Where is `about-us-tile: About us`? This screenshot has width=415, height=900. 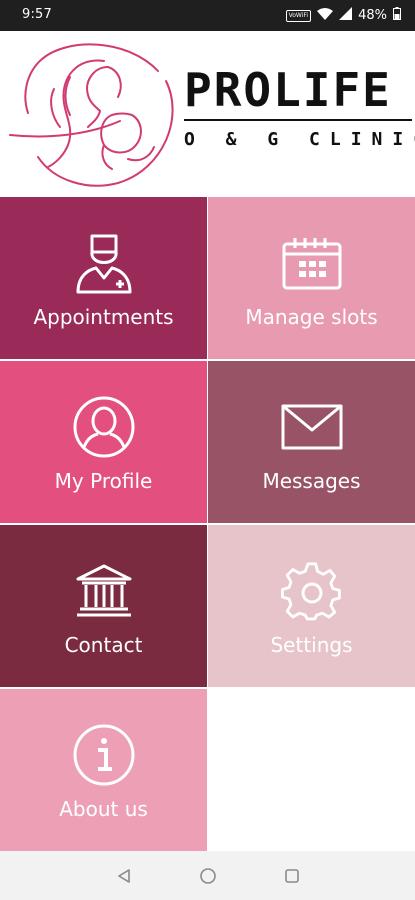 about-us-tile: About us is located at coordinates (103, 770).